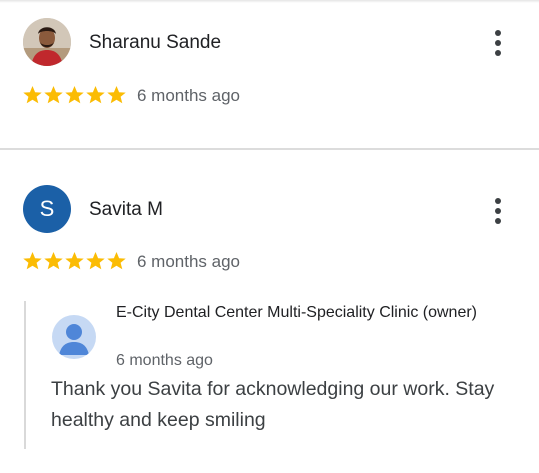 The width and height of the screenshot is (539, 473). I want to click on owner-avatar, so click(74, 337).